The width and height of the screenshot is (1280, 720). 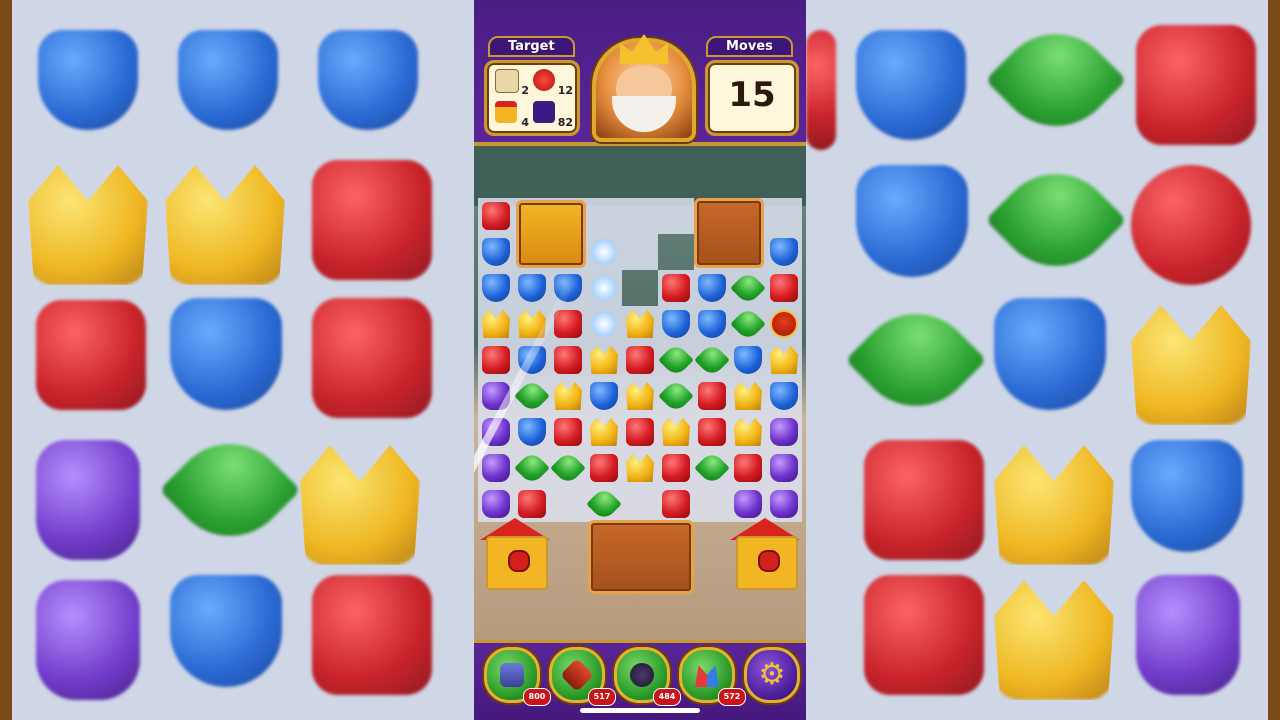 I want to click on birdhouse-door, so click(x=769, y=561).